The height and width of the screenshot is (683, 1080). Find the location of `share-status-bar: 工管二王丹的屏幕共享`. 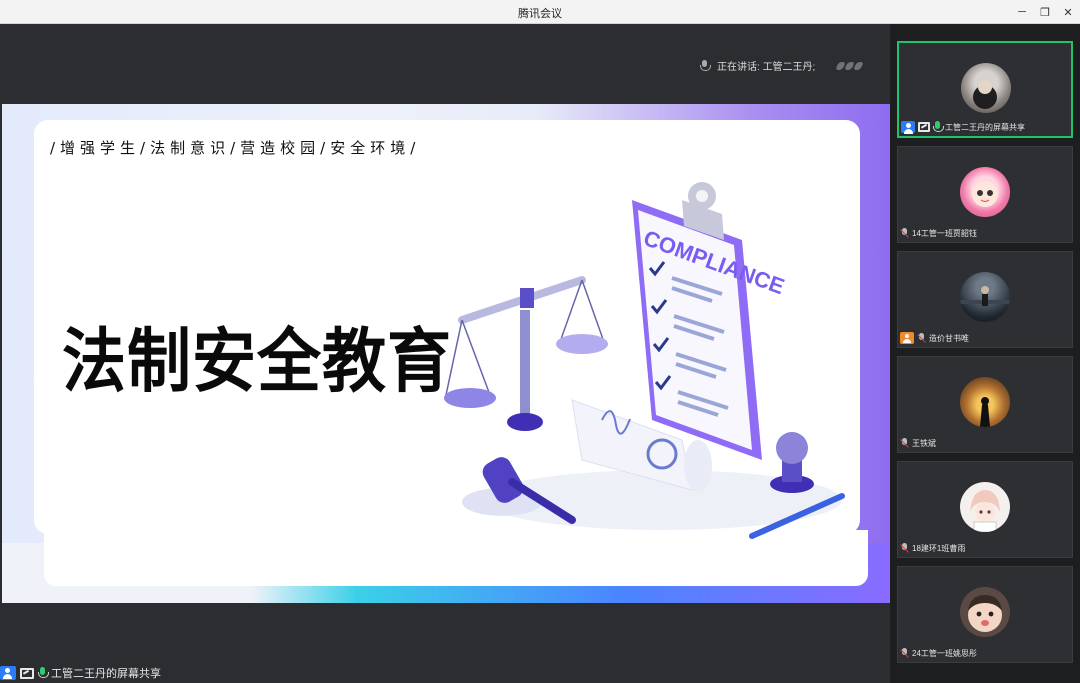

share-status-bar: 工管二王丹的屏幕共享 is located at coordinates (80, 673).